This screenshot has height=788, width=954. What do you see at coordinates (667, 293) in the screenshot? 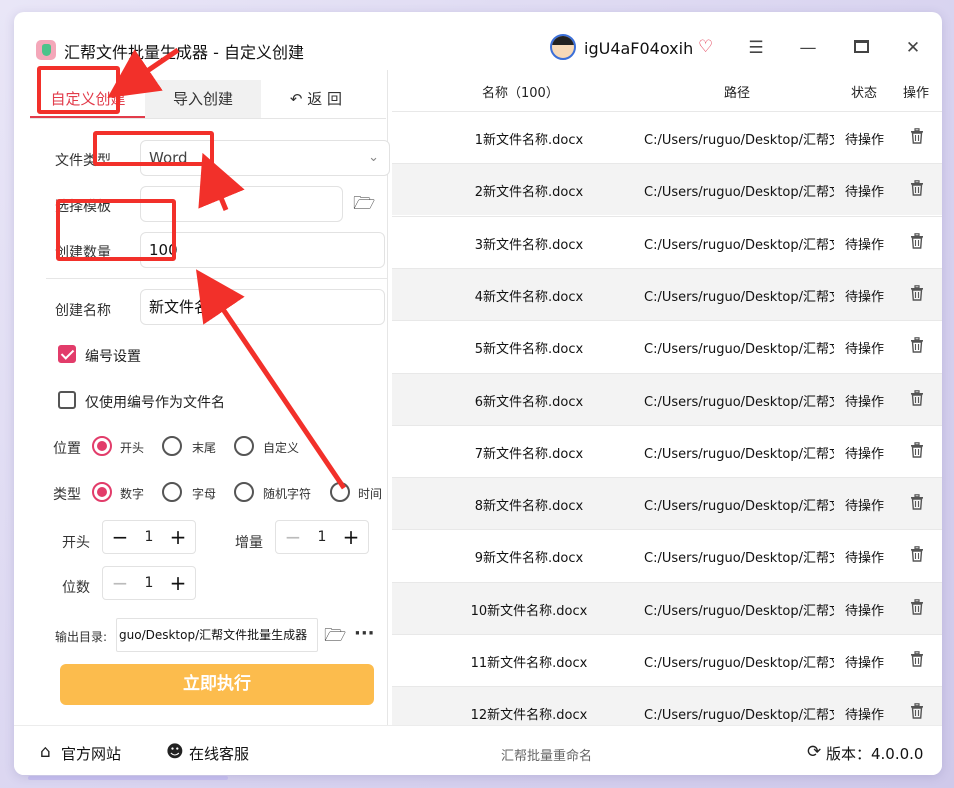
I see `table-row: 4新文件名称.docx C:/Users/ruguo/Desktop/汇帮文 待操作` at bounding box center [667, 293].